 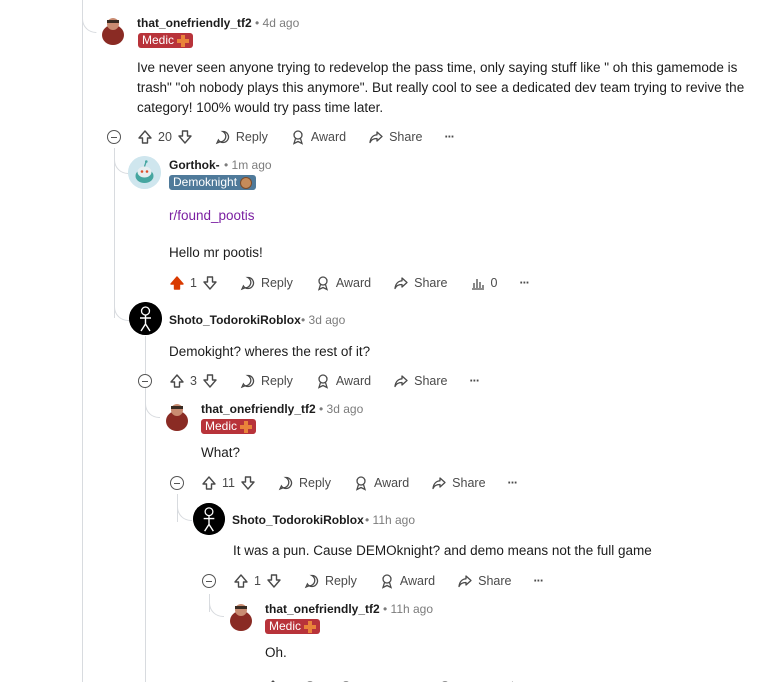 What do you see at coordinates (247, 381) in the screenshot?
I see `reply-icon` at bounding box center [247, 381].